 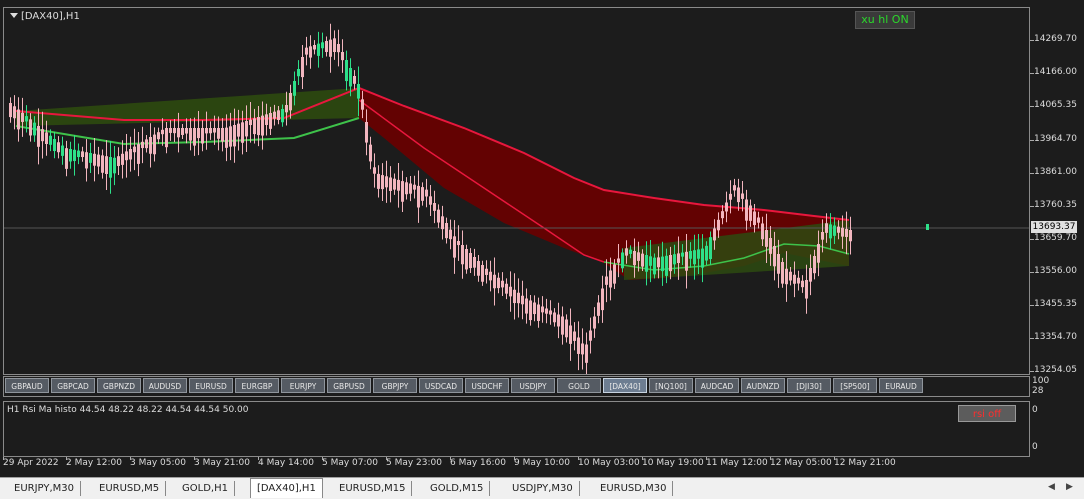 What do you see at coordinates (441, 385) in the screenshot?
I see `symbol-button-usdcad: USDCAD` at bounding box center [441, 385].